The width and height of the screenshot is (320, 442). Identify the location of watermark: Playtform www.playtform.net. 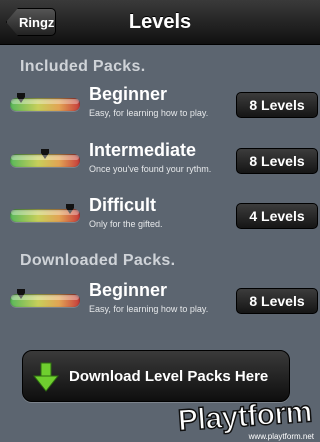
(240, 418).